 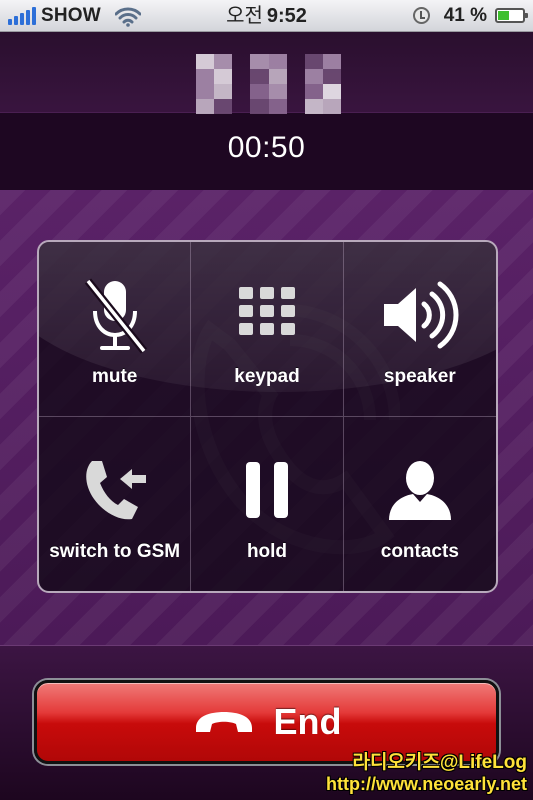 I want to click on hangup-icon, so click(x=223, y=722).